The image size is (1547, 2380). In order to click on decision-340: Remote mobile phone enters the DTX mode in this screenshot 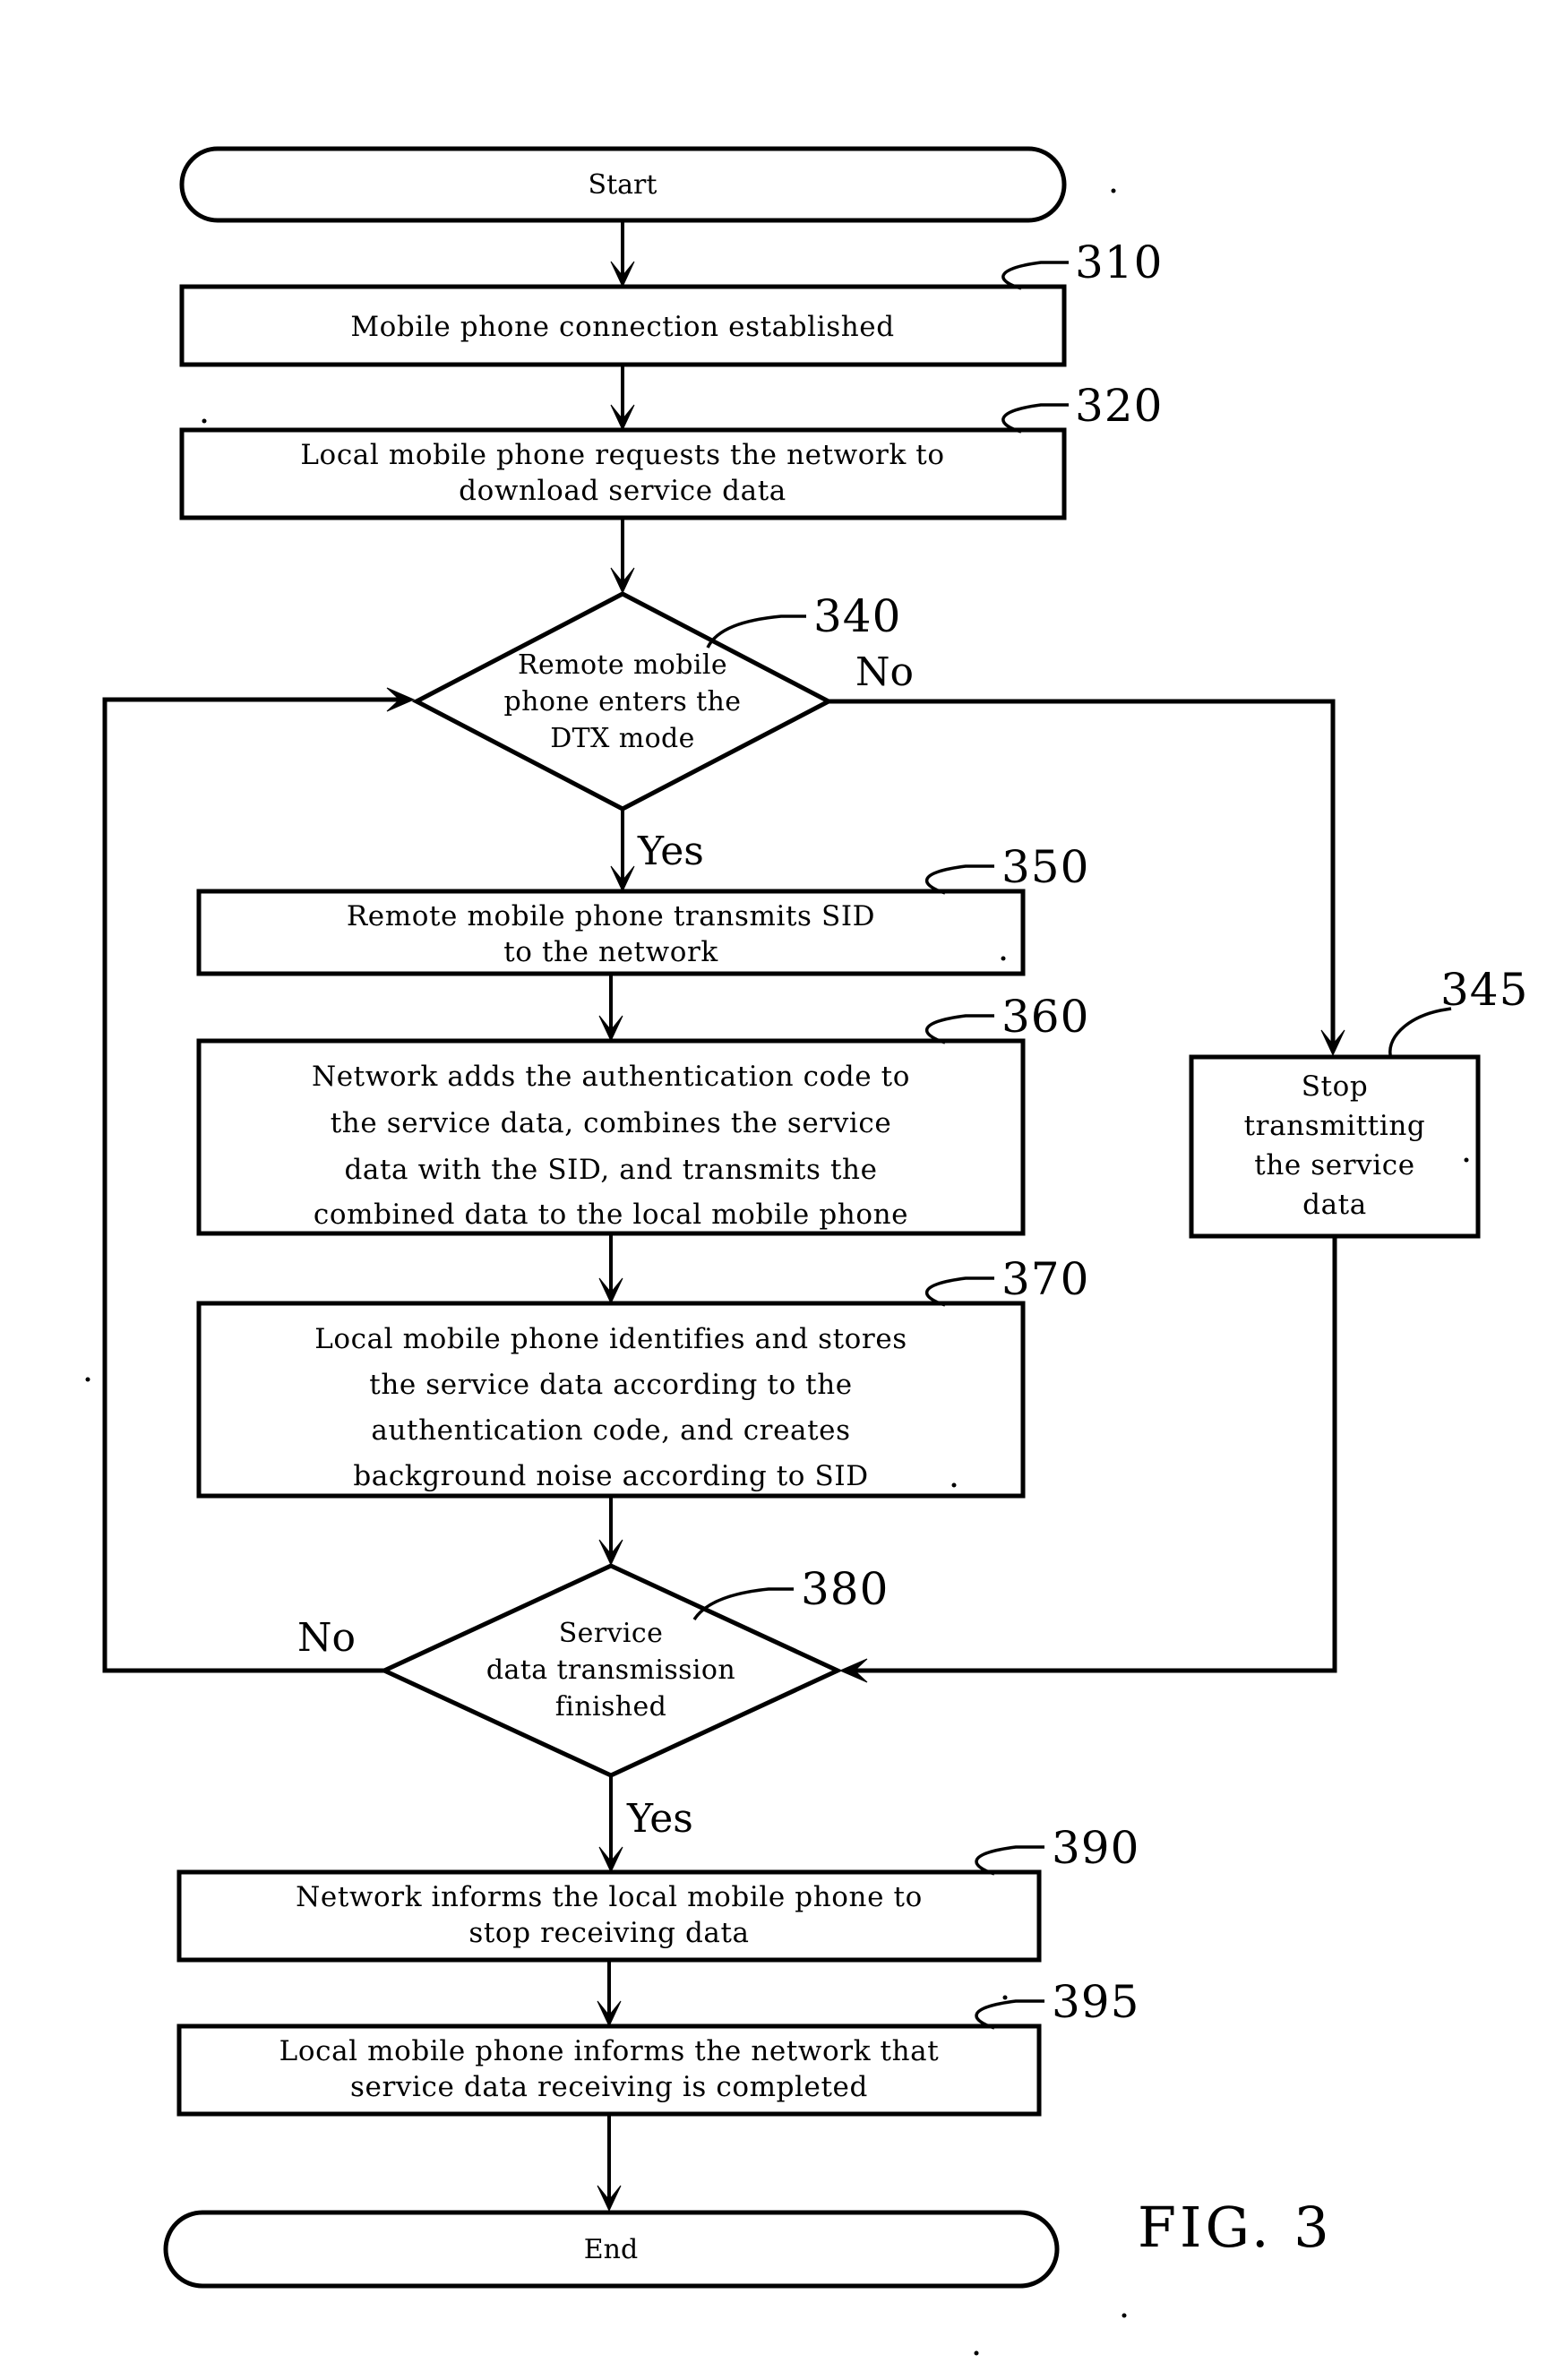, I will do `click(622, 701)`.